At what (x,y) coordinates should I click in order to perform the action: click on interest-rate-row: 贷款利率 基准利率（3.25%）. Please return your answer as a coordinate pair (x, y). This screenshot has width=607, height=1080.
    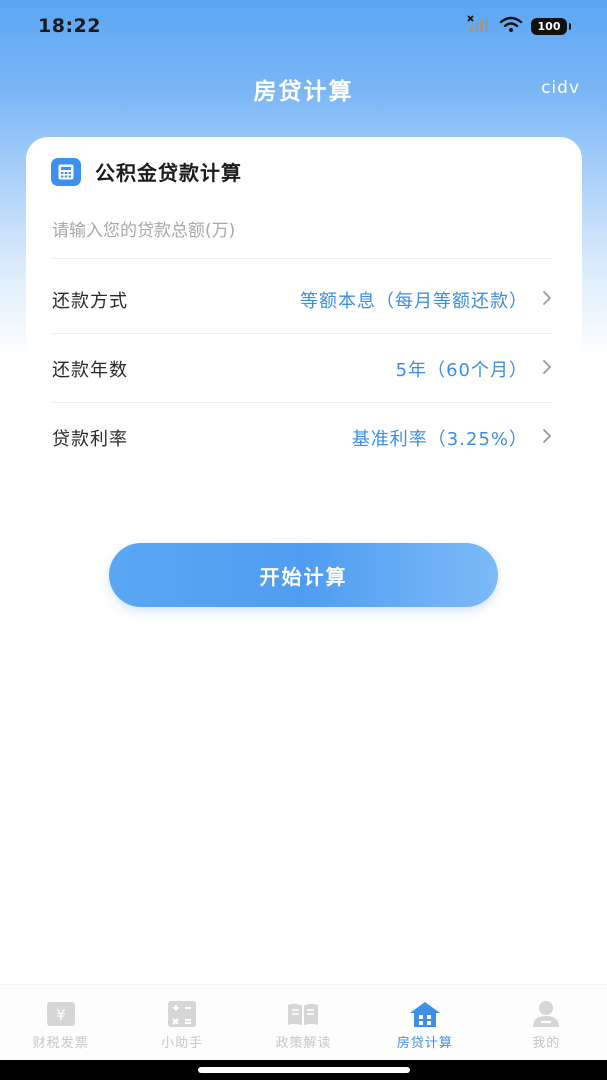
    Looking at the image, I should click on (302, 438).